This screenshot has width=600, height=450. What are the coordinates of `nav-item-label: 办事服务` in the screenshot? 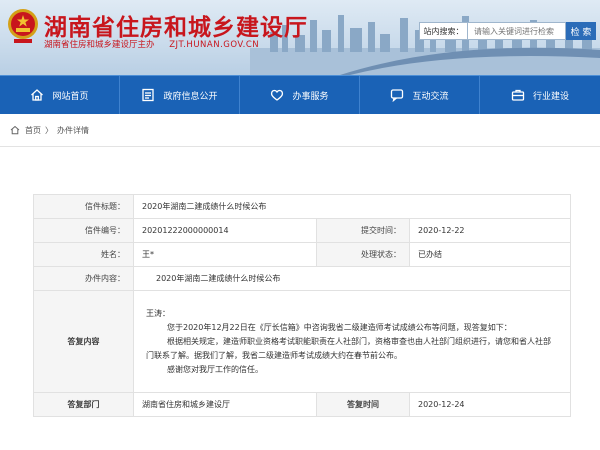 It's located at (310, 96).